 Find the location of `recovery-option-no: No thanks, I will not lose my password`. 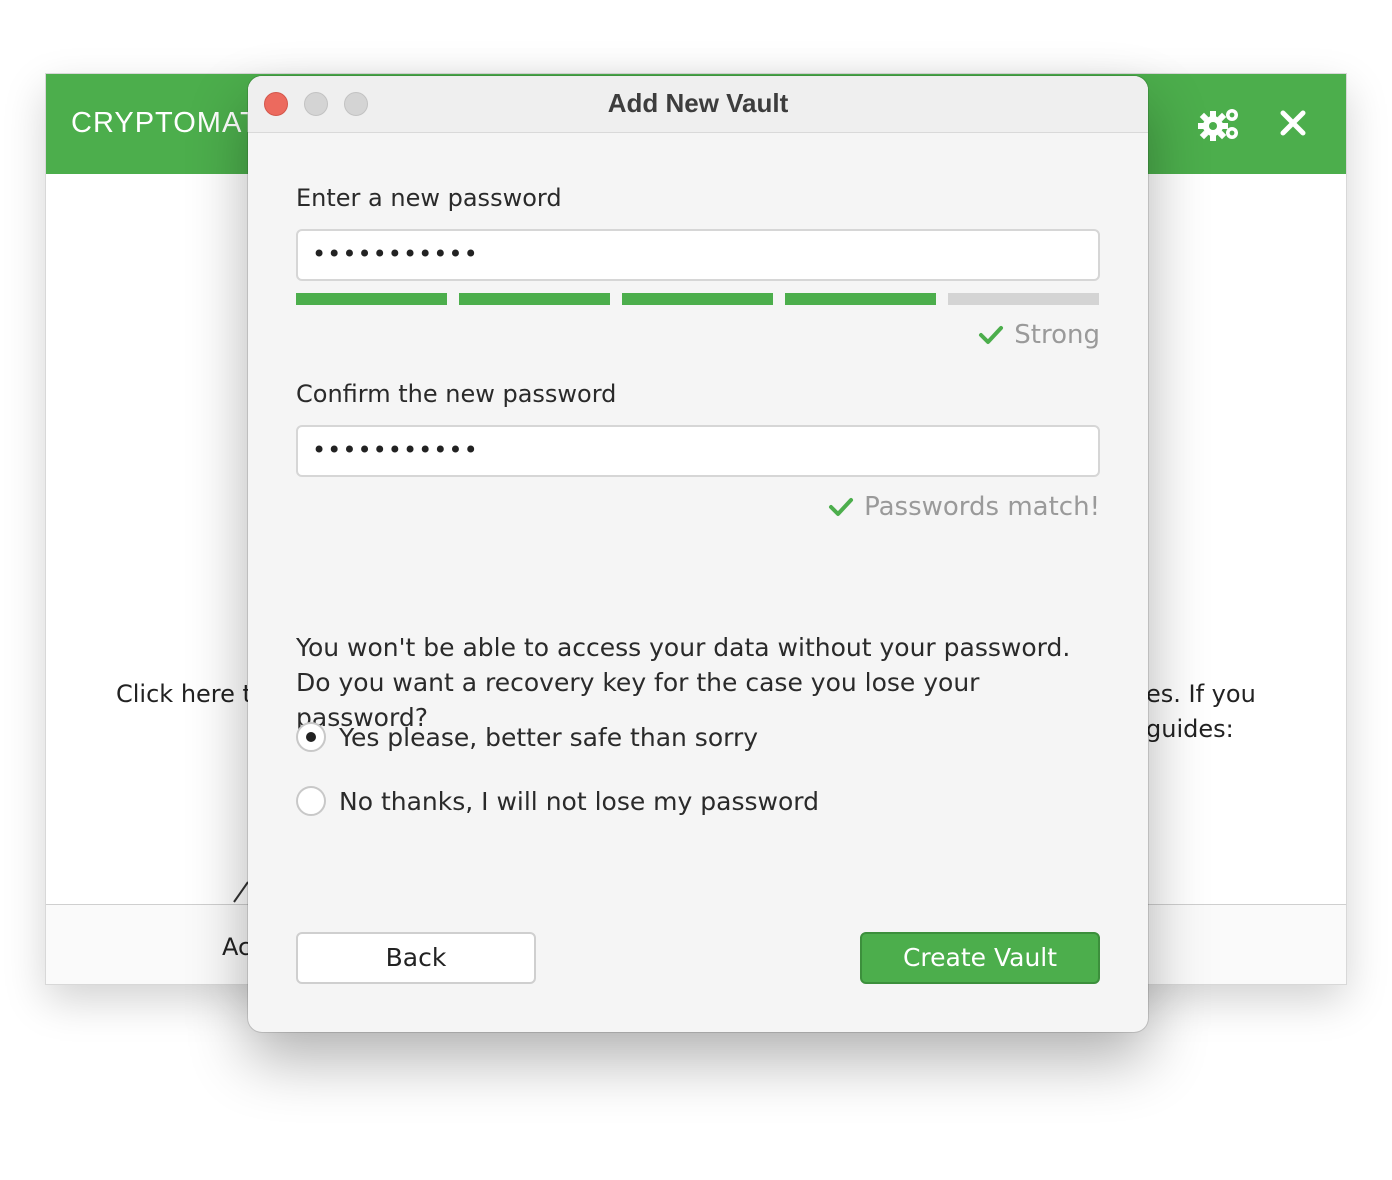

recovery-option-no: No thanks, I will not lose my password is located at coordinates (557, 801).